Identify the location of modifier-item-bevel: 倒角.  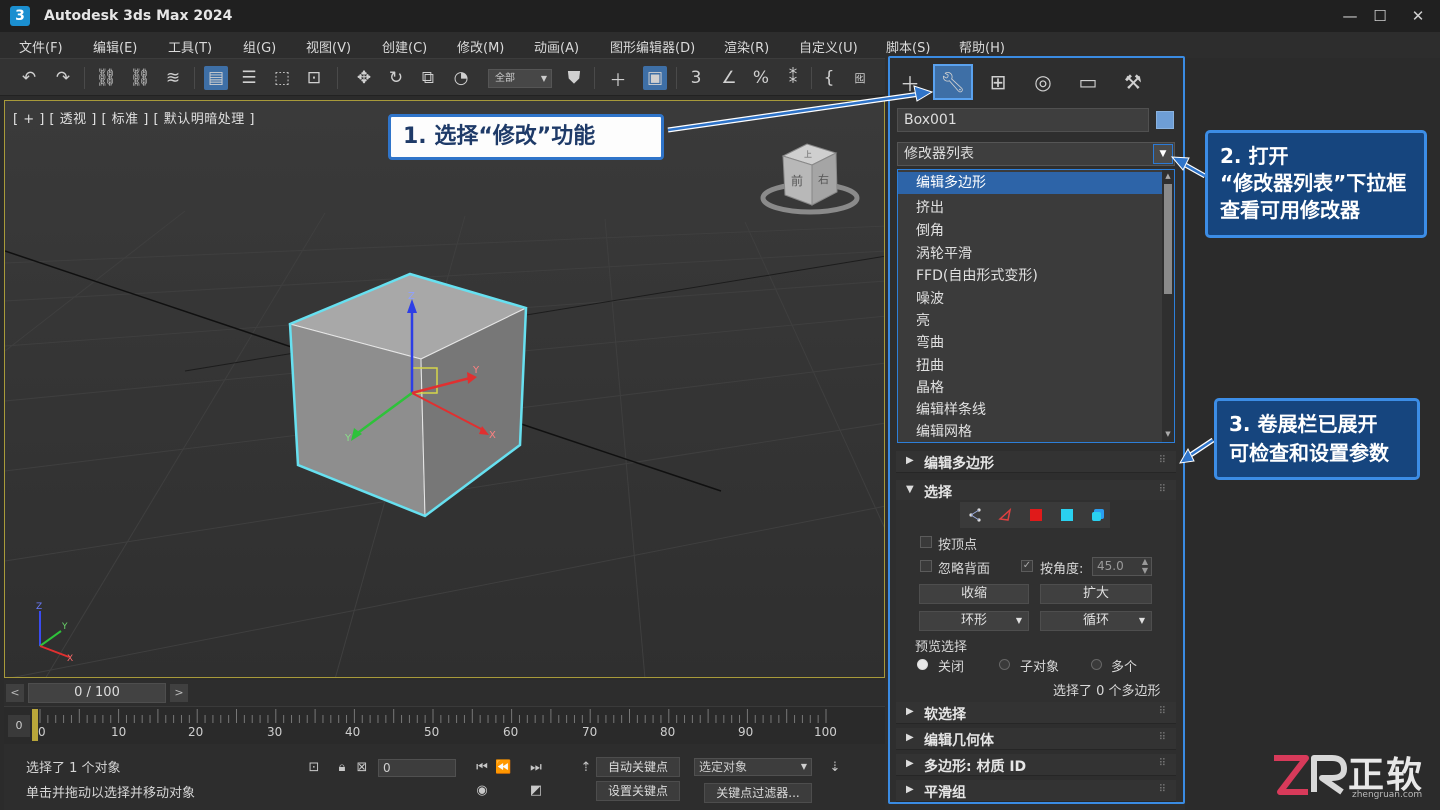
(1030, 231).